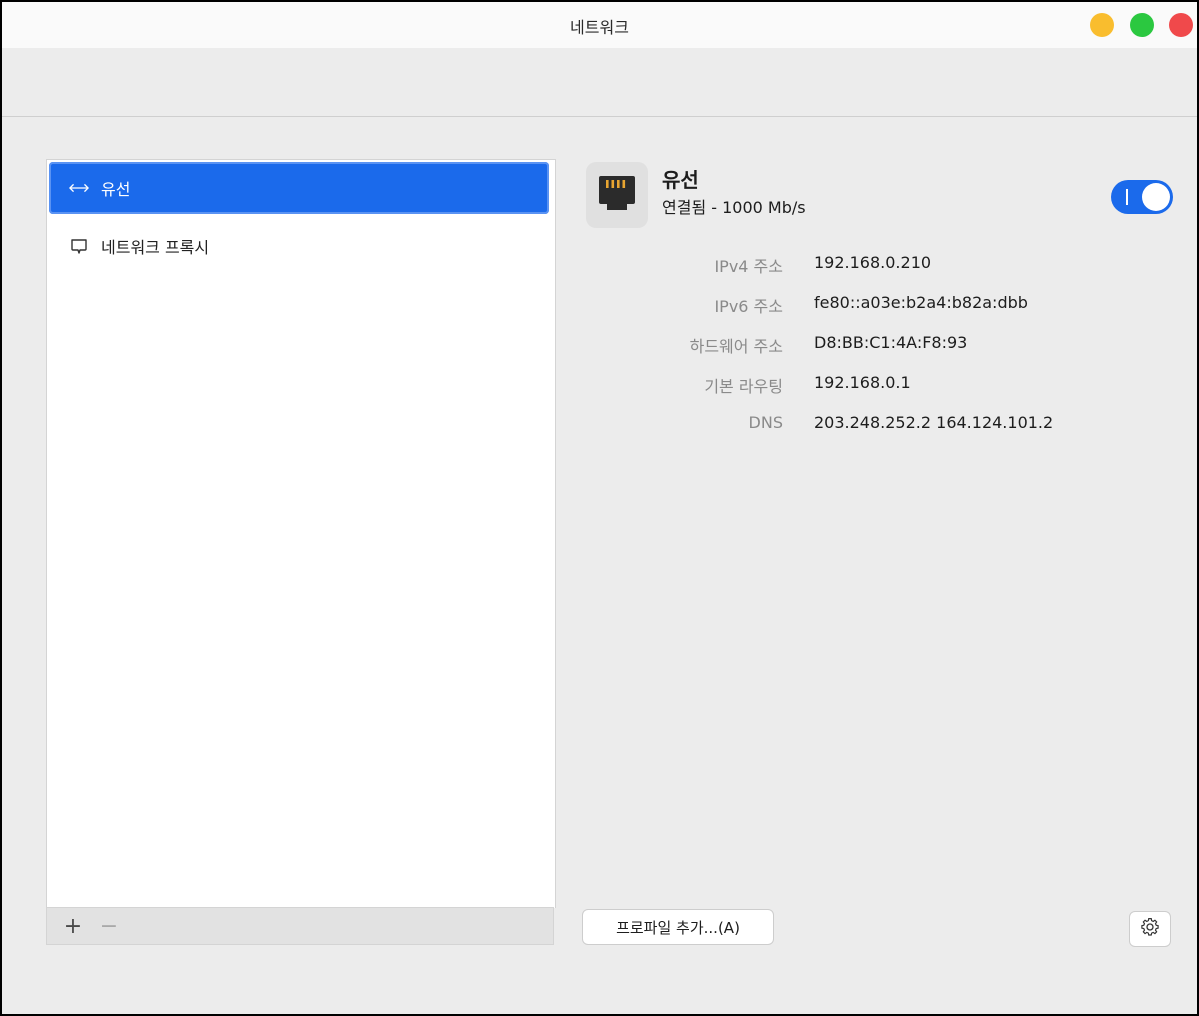 This screenshot has height=1016, width=1199. What do you see at coordinates (79, 246) in the screenshot?
I see `proxy-icon` at bounding box center [79, 246].